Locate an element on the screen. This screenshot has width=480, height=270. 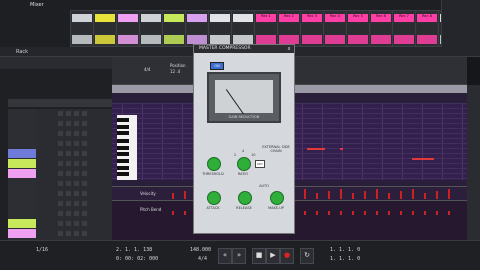
mixer-channel: Rec 4 is located at coordinates (335, 28).